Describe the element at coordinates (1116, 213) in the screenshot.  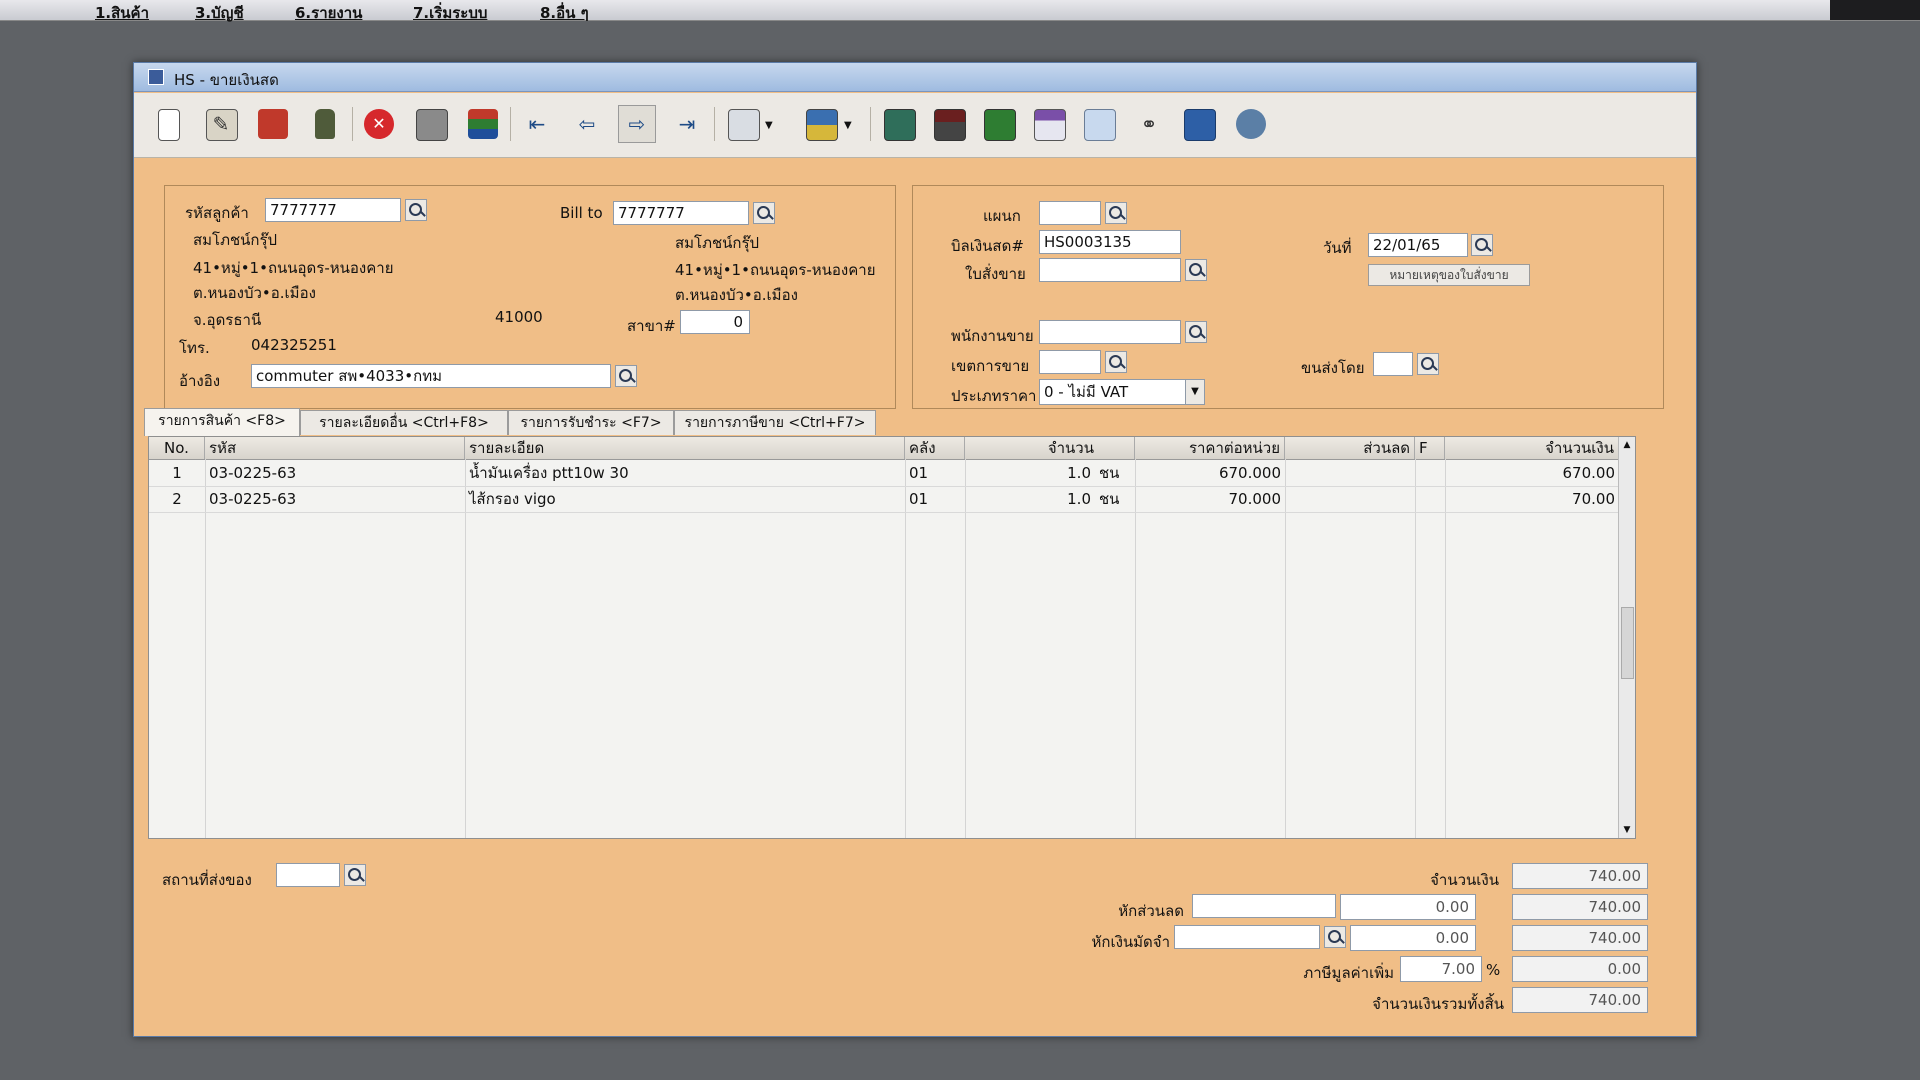
I see `department-search-icon` at that location.